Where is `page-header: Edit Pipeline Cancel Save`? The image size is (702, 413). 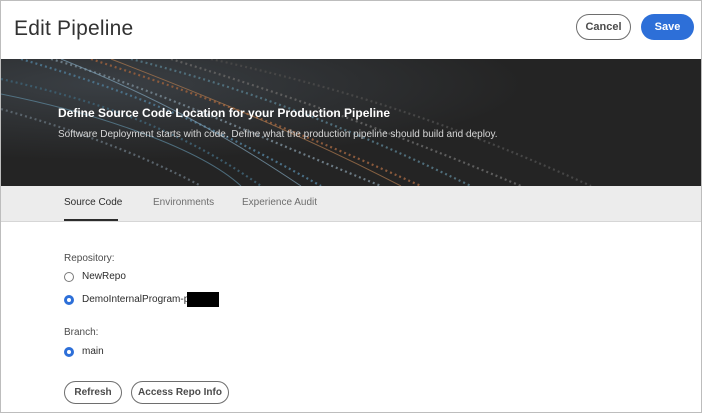 page-header: Edit Pipeline Cancel Save is located at coordinates (351, 30).